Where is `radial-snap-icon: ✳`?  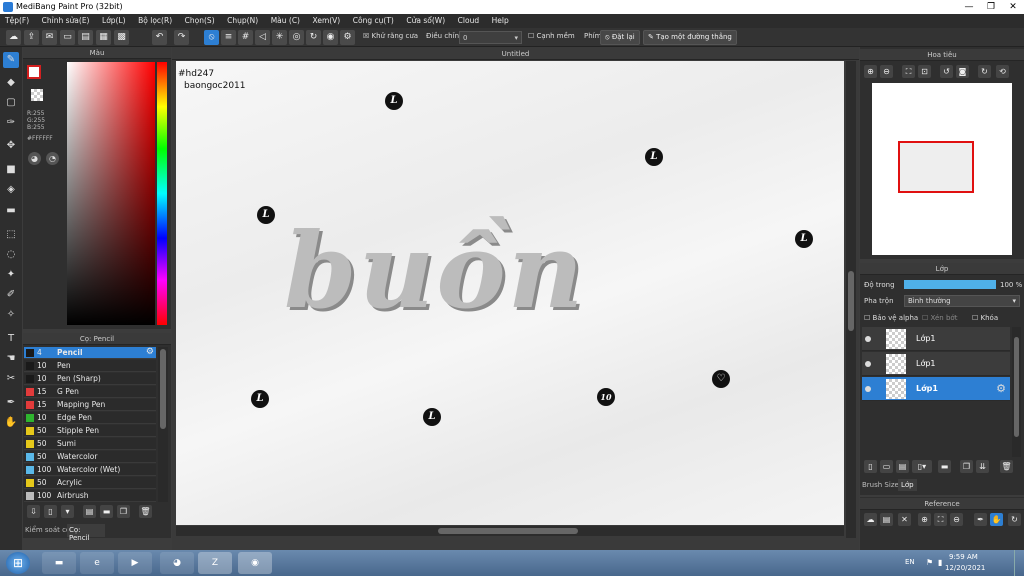
radial-snap-icon: ✳ is located at coordinates (279, 37).